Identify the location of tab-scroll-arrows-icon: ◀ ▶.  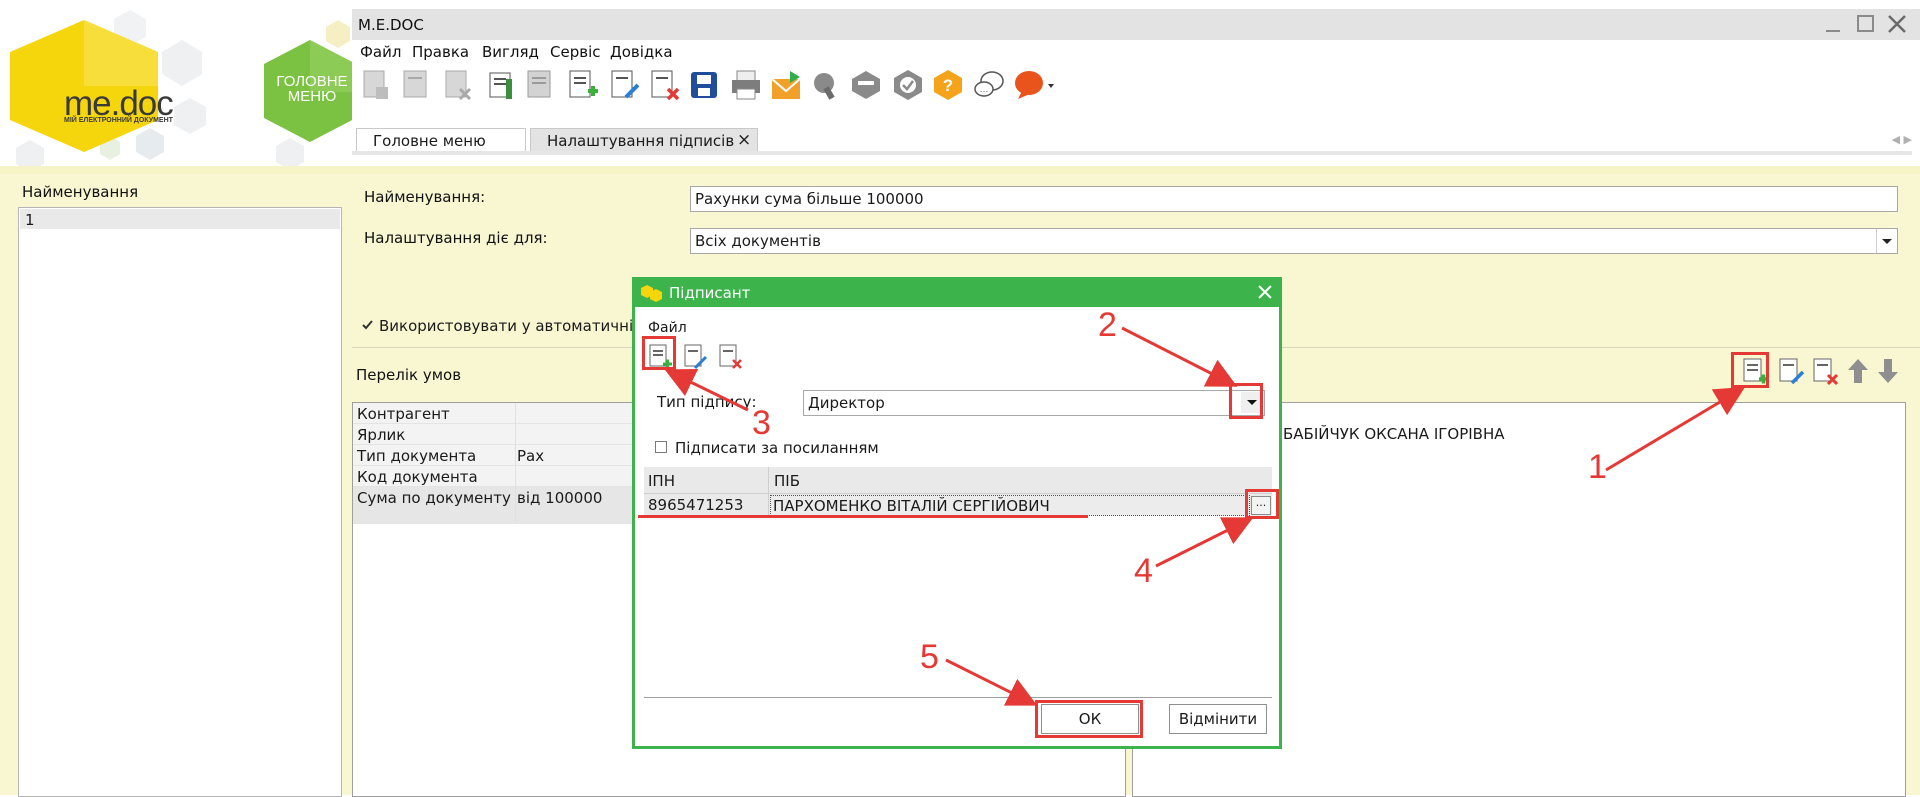
(1902, 139).